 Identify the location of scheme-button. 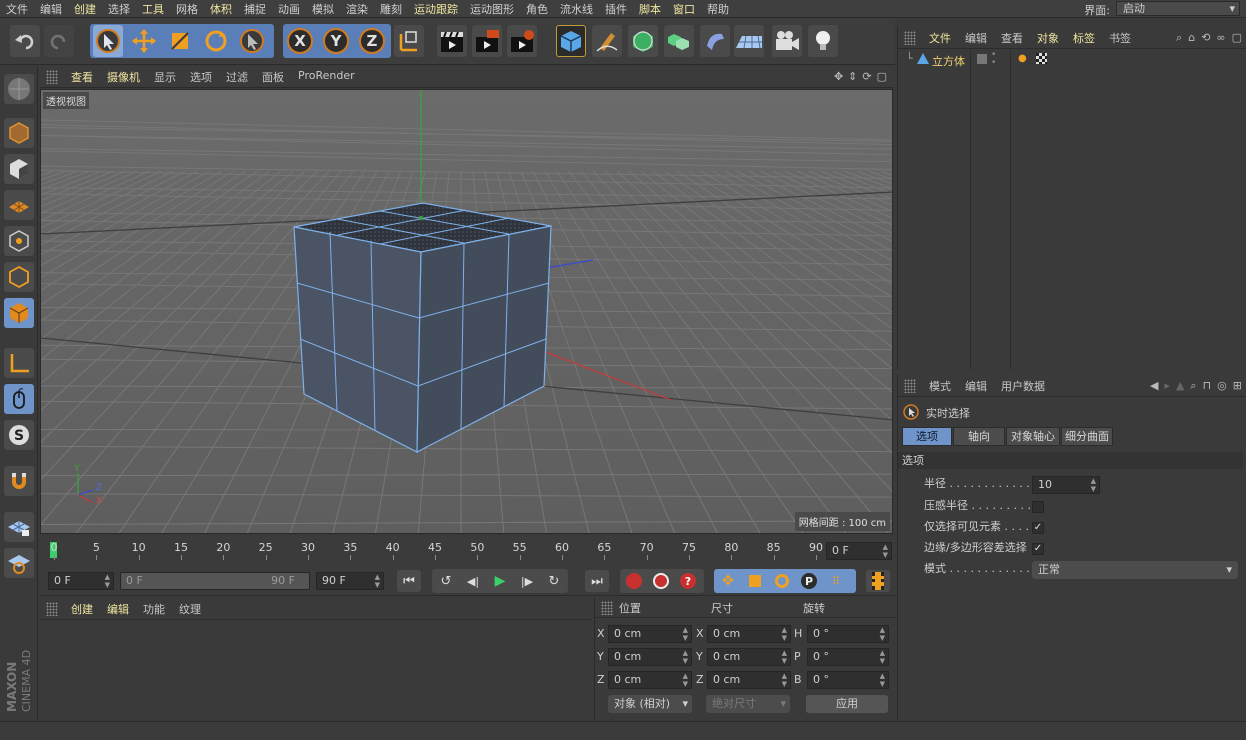
(878, 581).